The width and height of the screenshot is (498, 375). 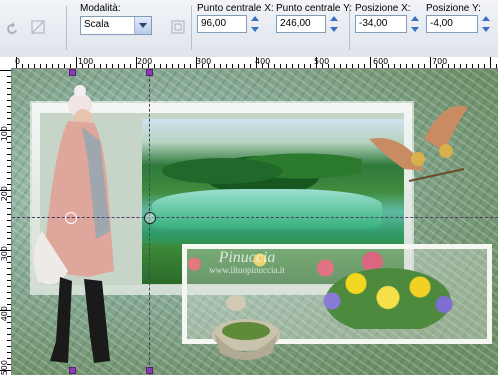 I want to click on position-y-label: Posizione Y:, so click(x=453, y=8).